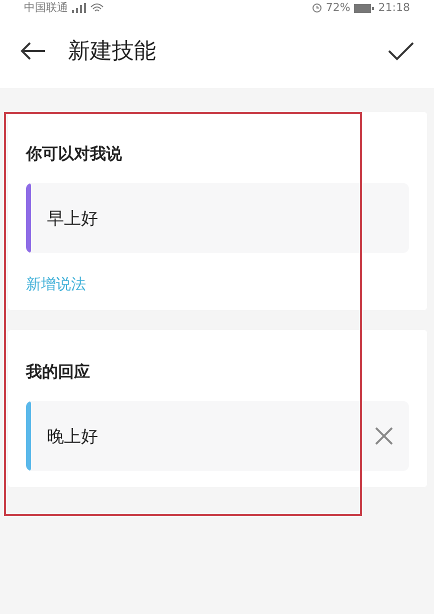  I want to click on battery-icon, so click(364, 8).